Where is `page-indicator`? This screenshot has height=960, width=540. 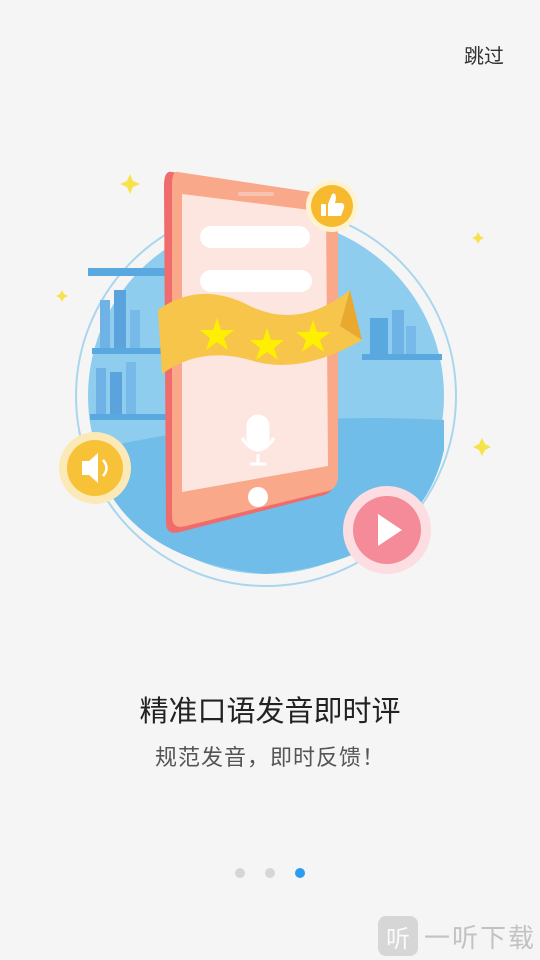 page-indicator is located at coordinates (270, 873).